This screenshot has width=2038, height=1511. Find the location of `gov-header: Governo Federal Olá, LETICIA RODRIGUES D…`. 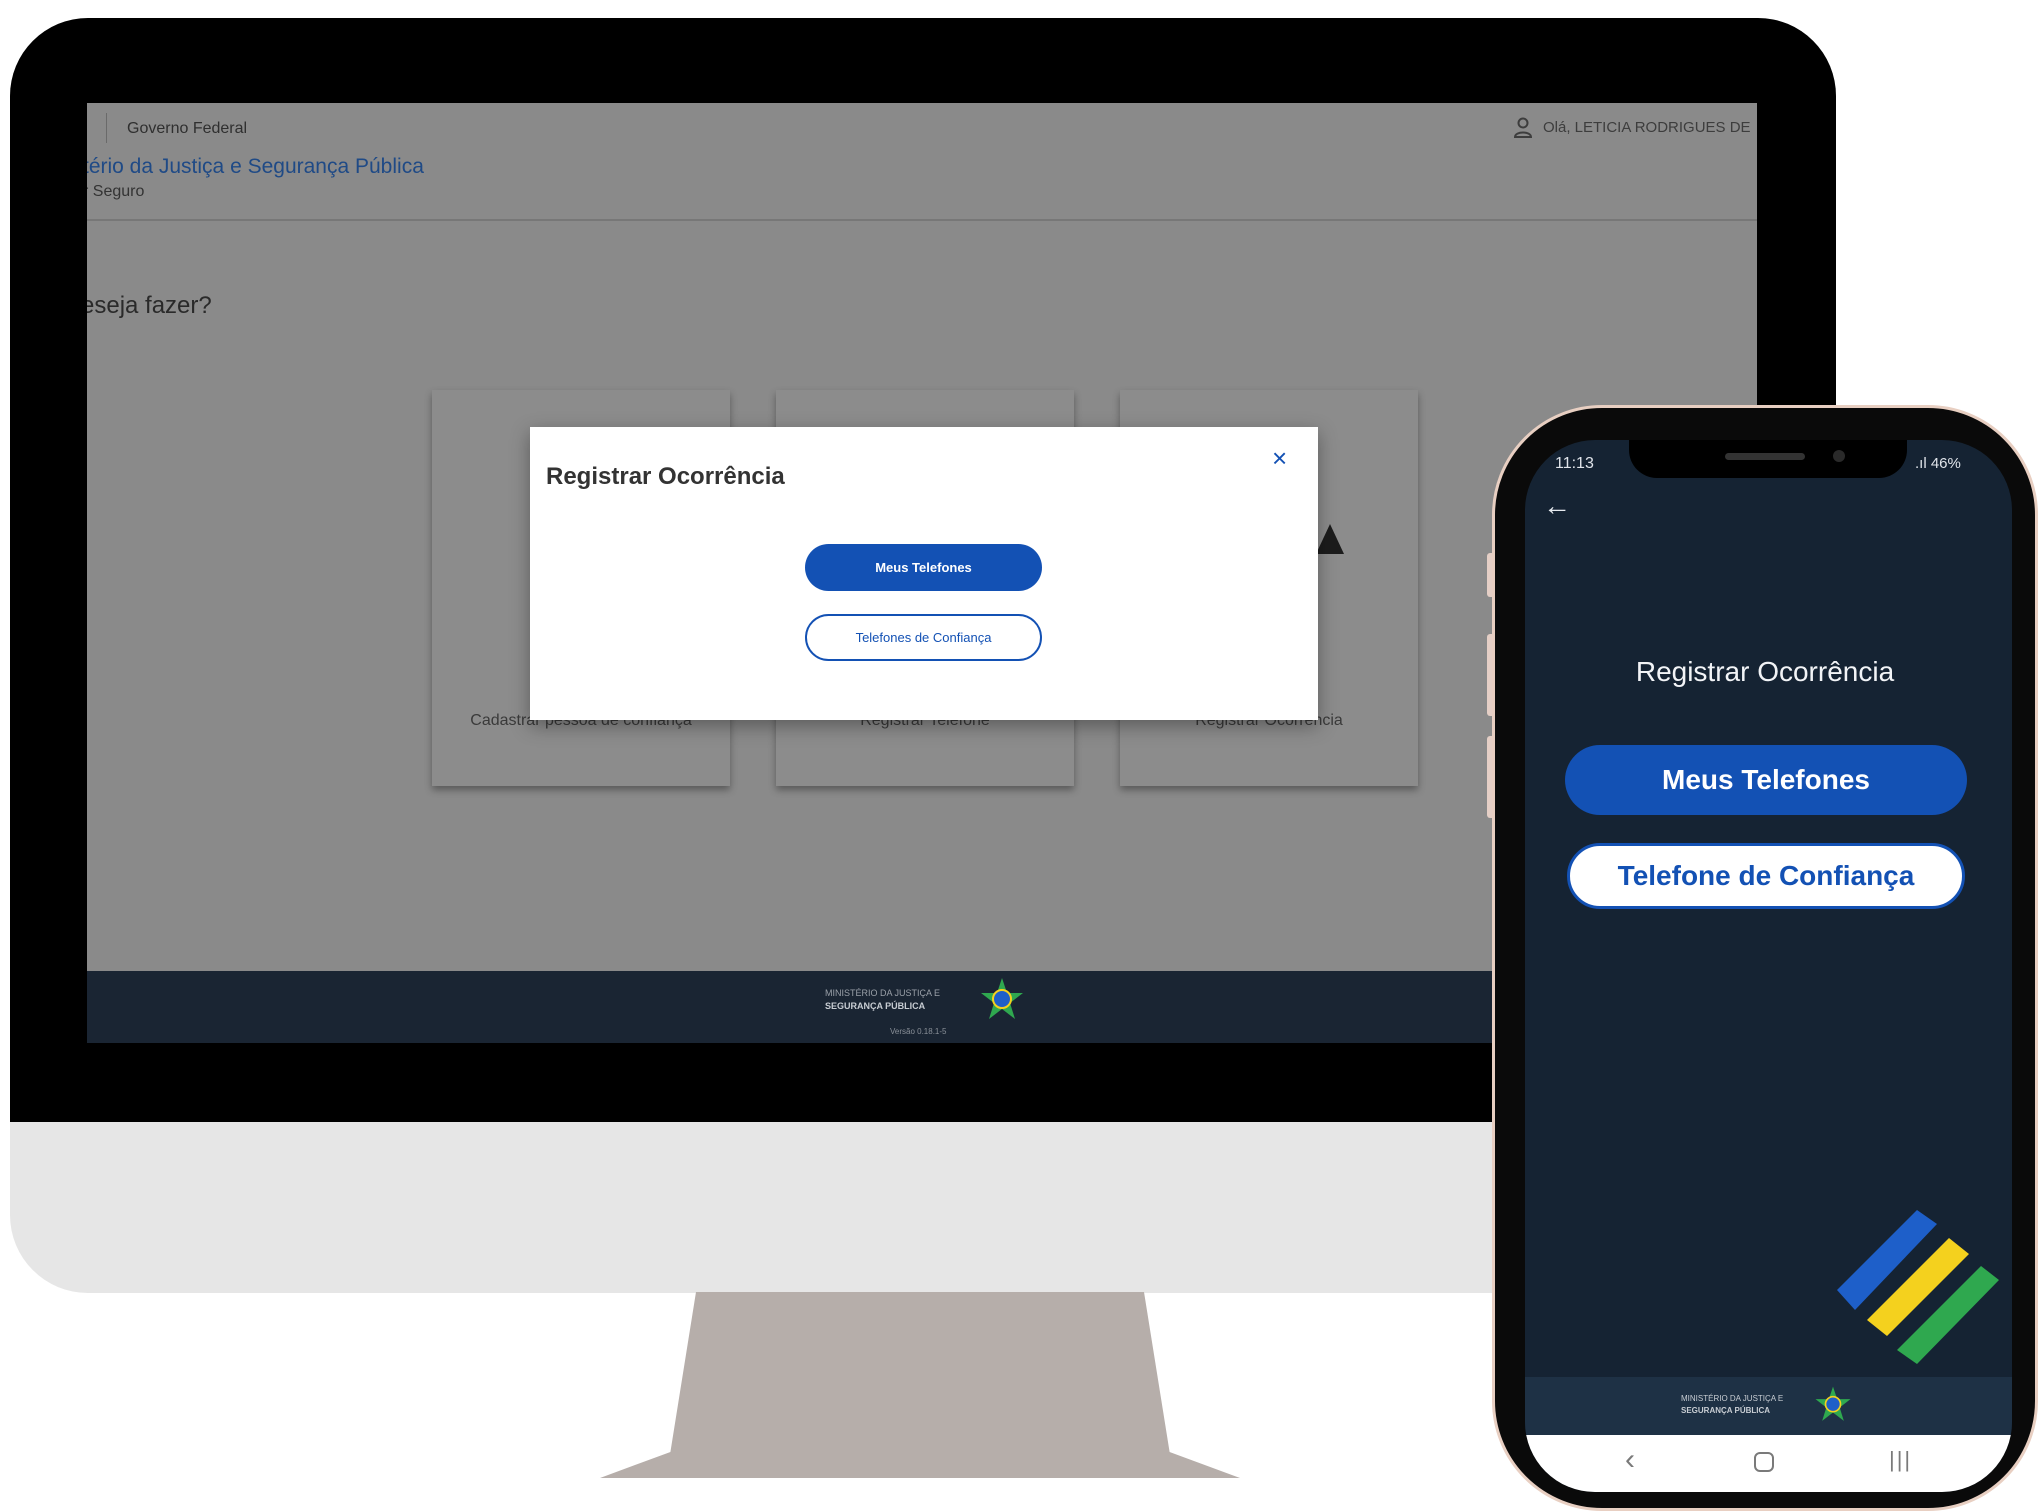

gov-header: Governo Federal Olá, LETICIA RODRIGUES D… is located at coordinates (922, 162).